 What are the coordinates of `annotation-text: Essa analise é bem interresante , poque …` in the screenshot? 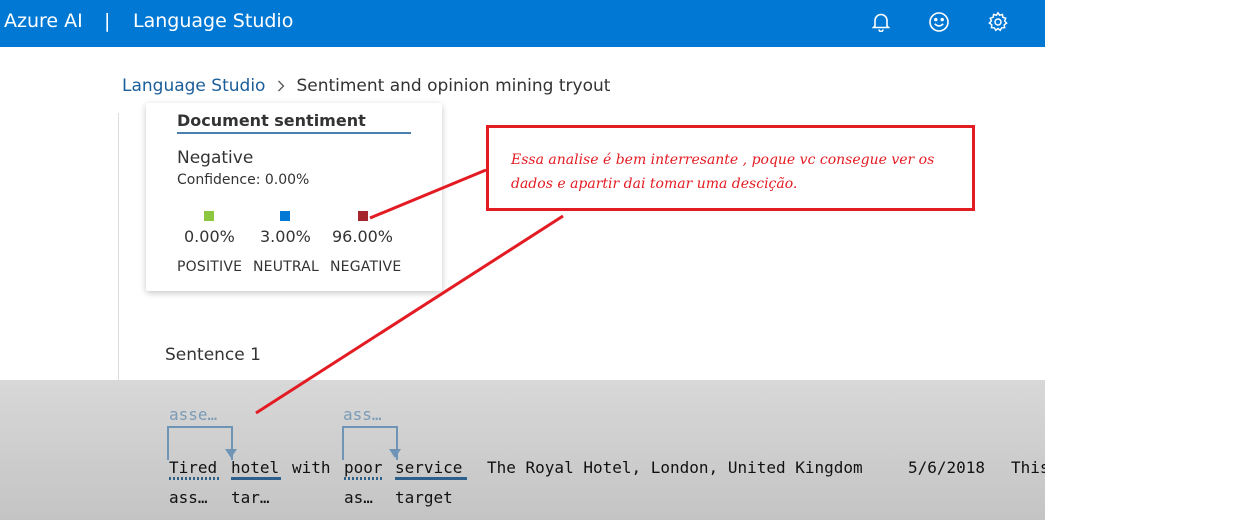 It's located at (723, 172).